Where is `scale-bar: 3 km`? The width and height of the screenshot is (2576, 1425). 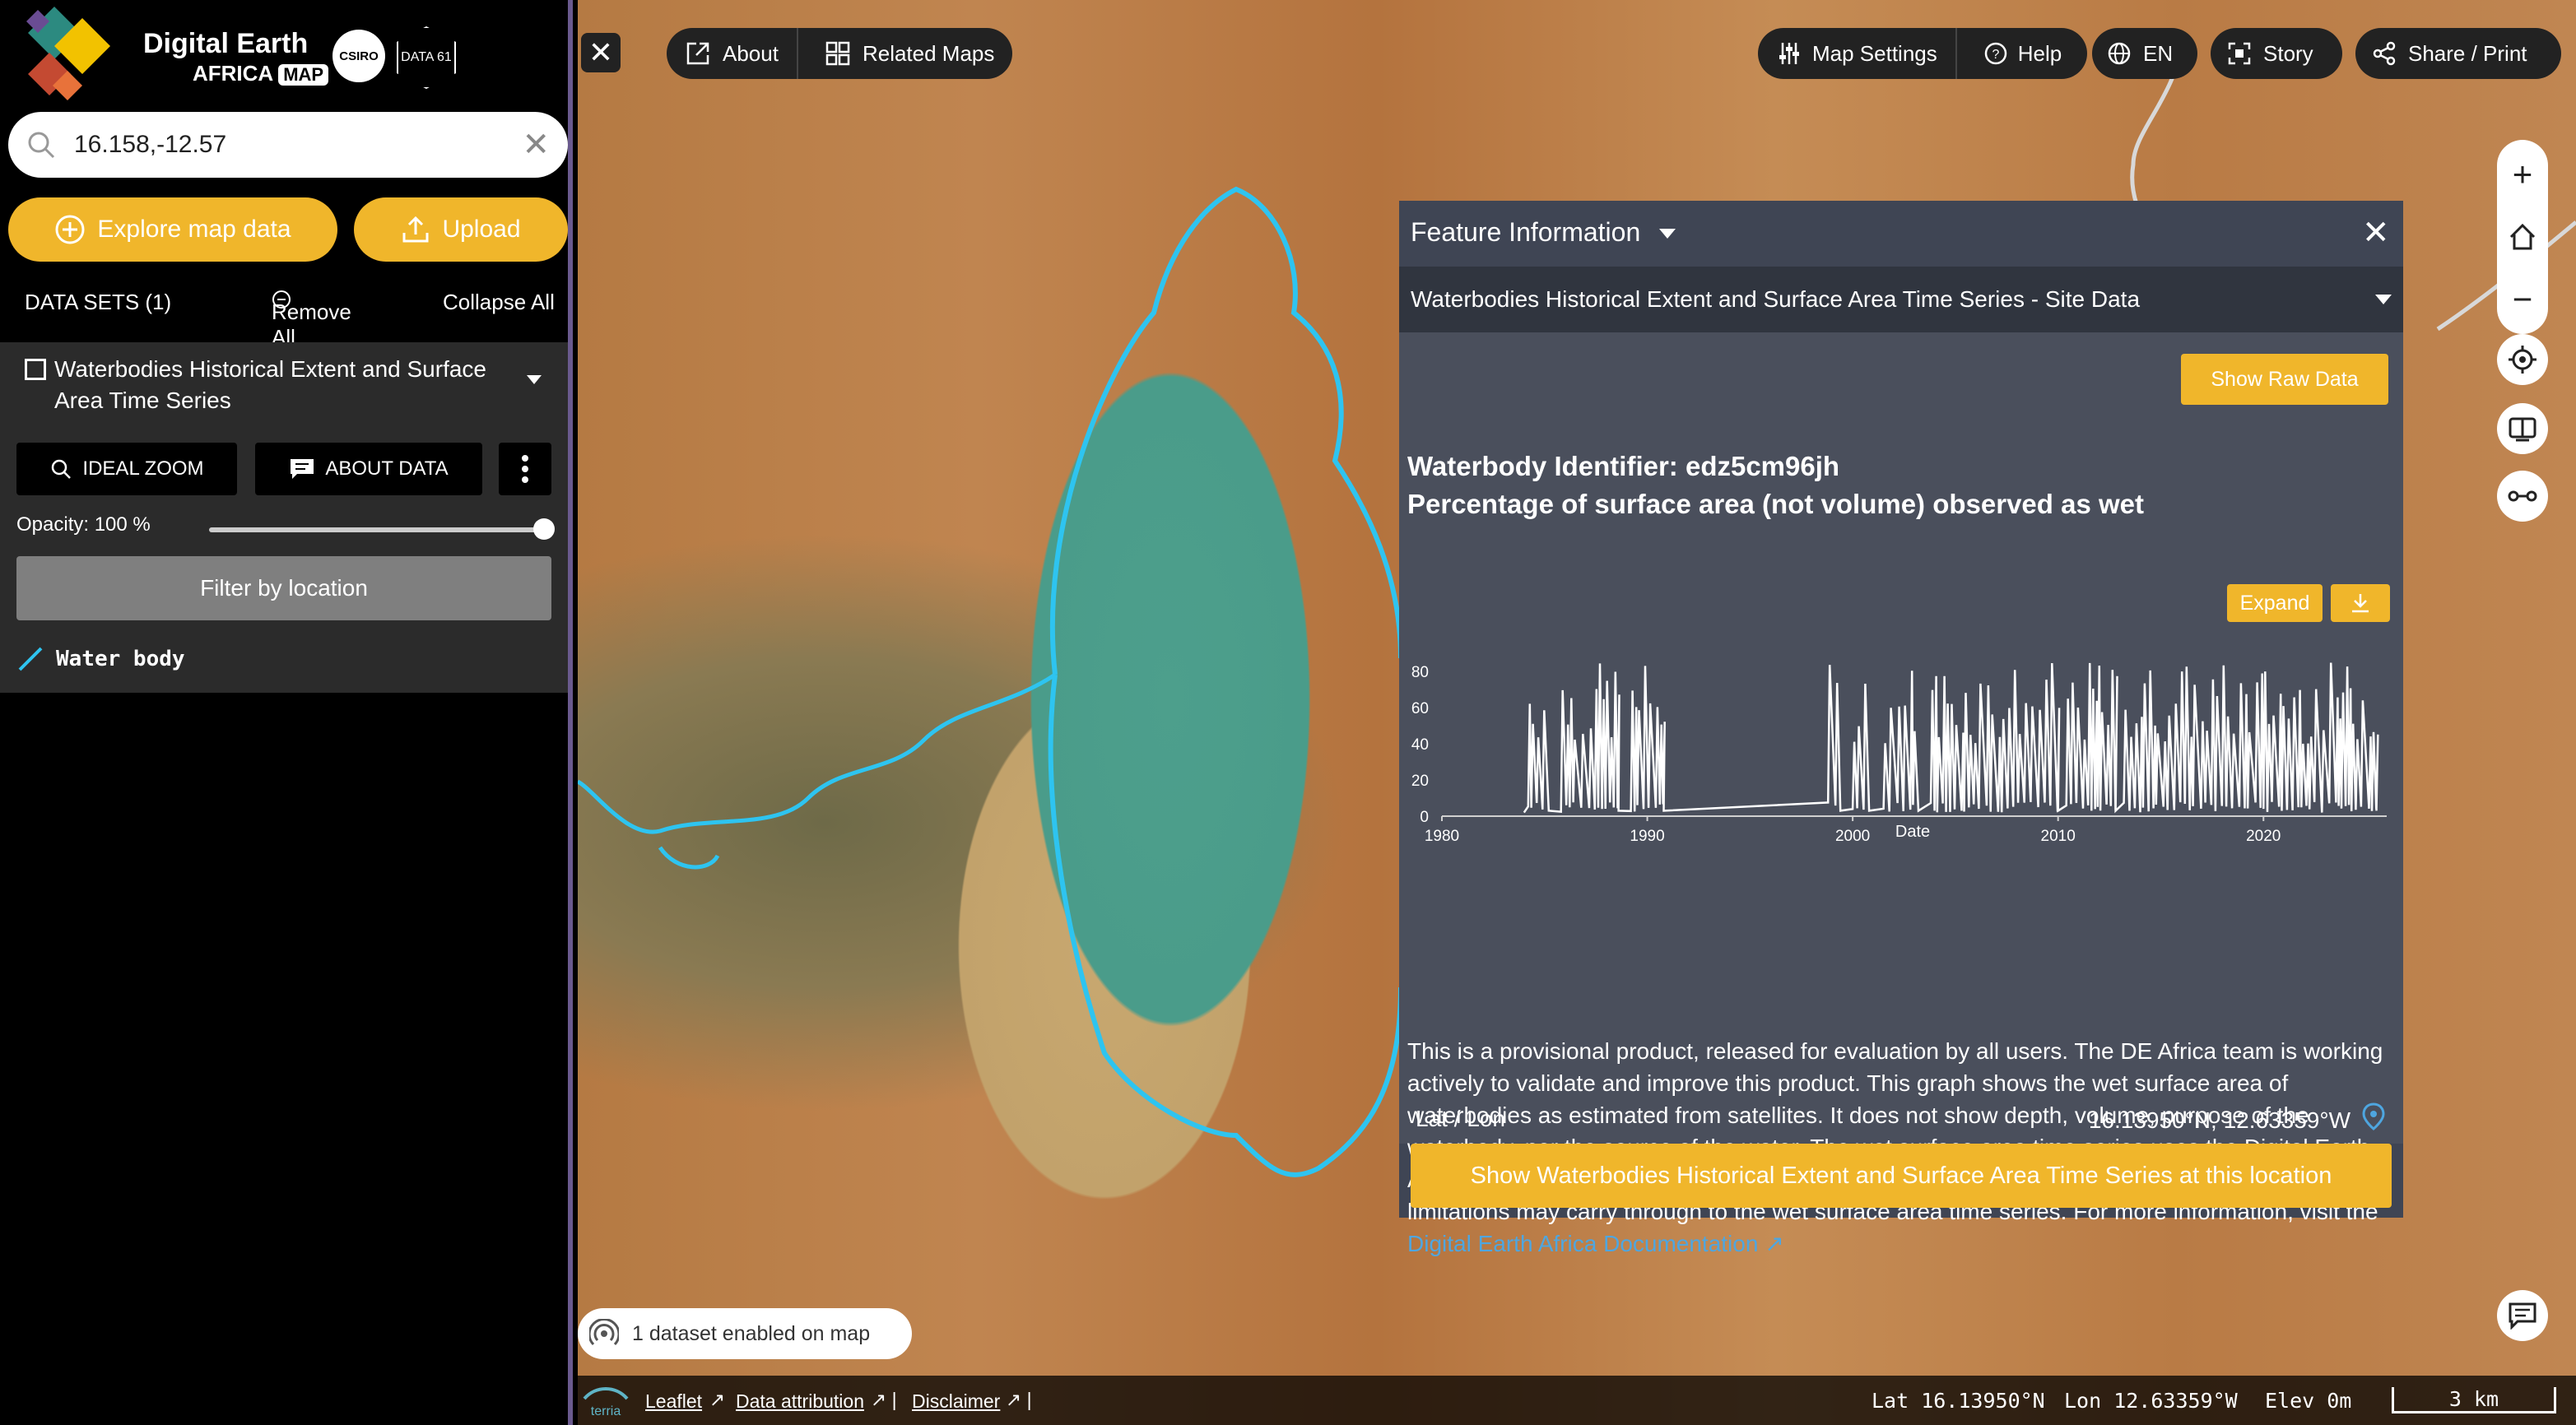 scale-bar: 3 km is located at coordinates (2474, 1400).